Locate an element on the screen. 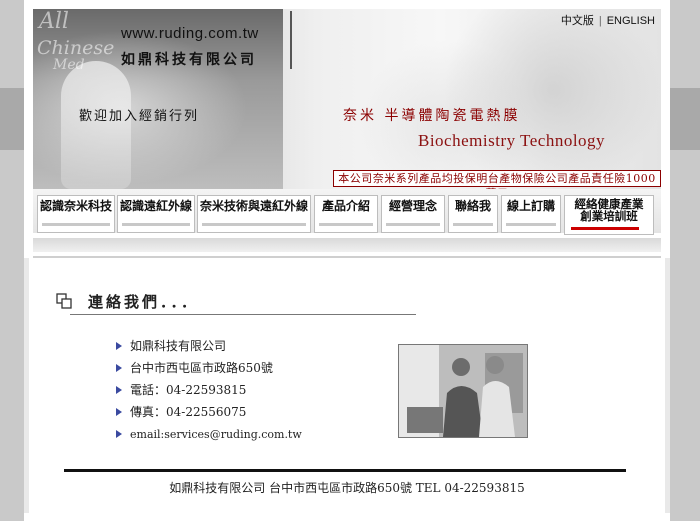 The height and width of the screenshot is (521, 700). nav-label: 聯絡我 is located at coordinates (472, 206).